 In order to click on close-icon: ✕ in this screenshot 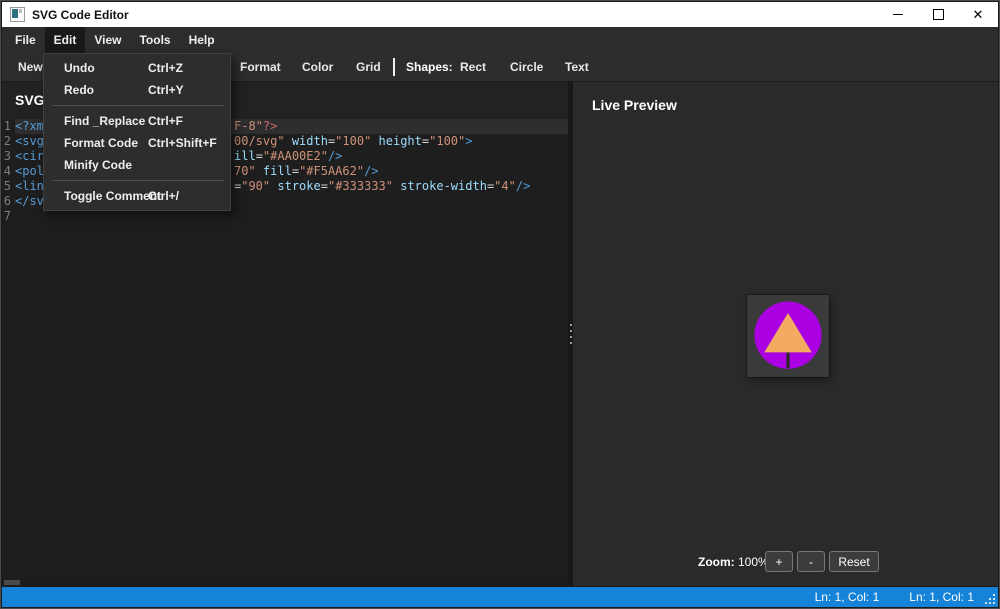, I will do `click(978, 14)`.